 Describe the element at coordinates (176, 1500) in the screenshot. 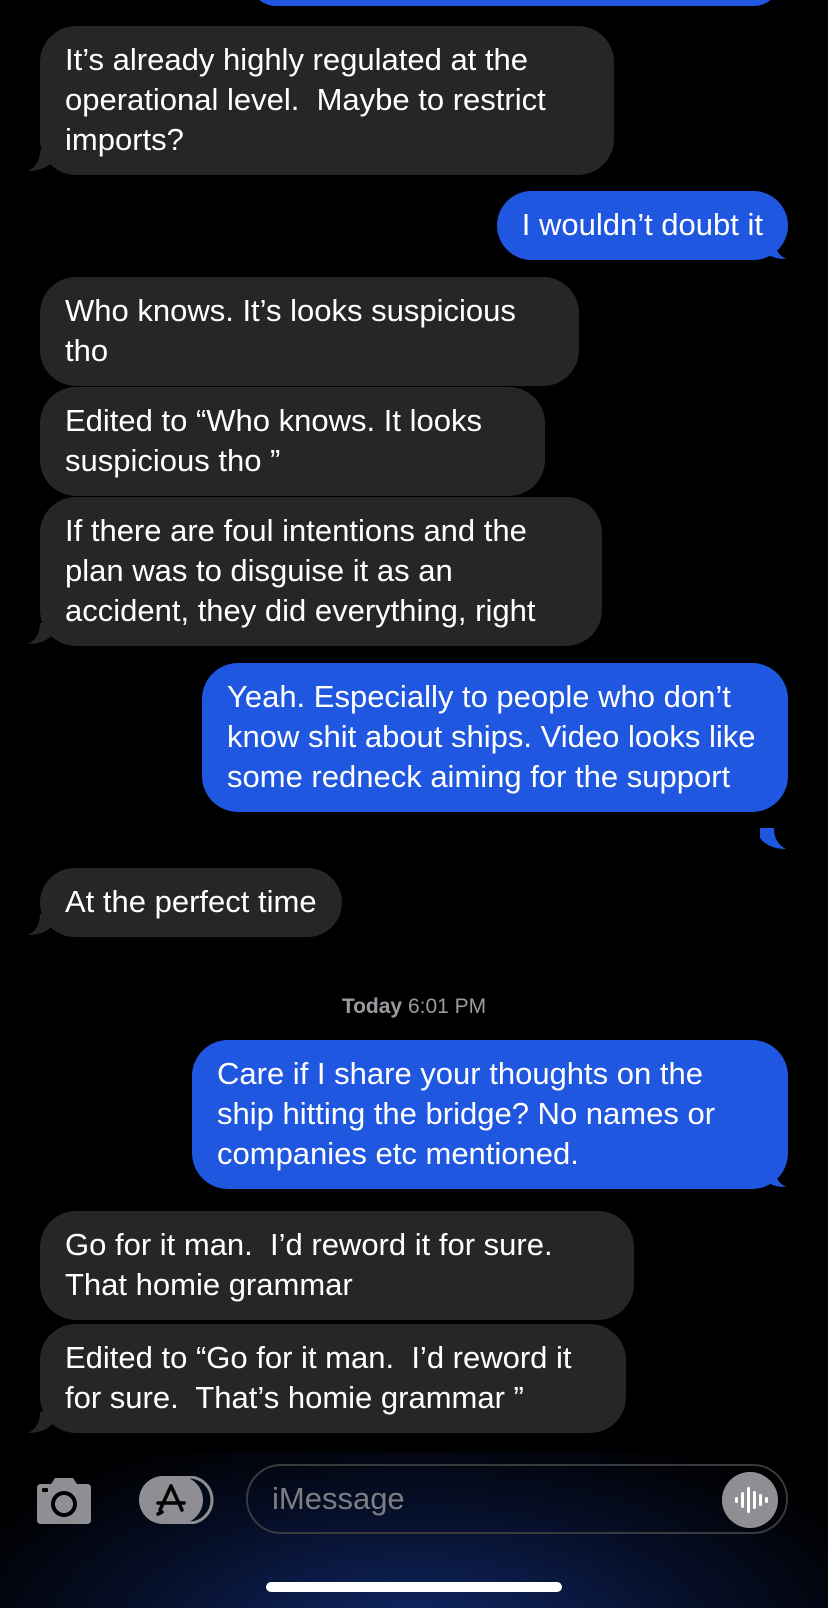

I see `app-store-icon` at that location.